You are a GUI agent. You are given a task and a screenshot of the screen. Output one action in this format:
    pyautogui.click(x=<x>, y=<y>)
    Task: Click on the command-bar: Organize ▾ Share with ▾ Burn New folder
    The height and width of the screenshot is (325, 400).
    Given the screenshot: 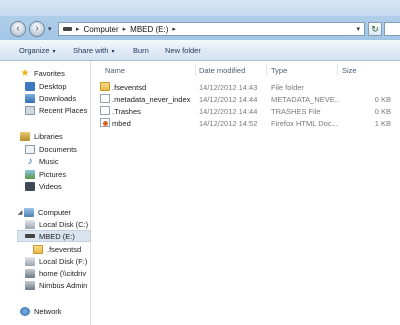 What is the action you would take?
    pyautogui.click(x=200, y=50)
    